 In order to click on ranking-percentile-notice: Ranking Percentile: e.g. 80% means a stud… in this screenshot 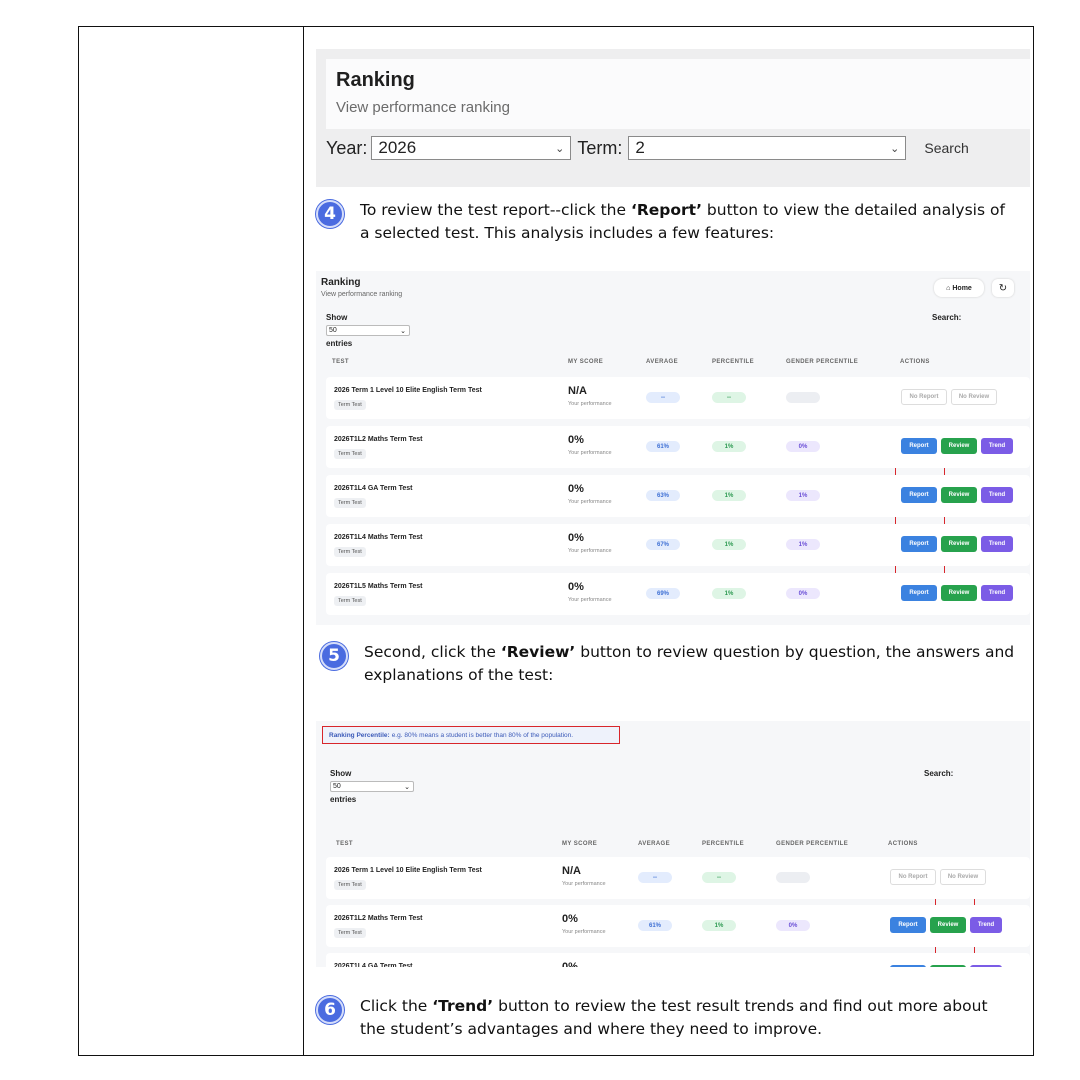, I will do `click(471, 735)`.